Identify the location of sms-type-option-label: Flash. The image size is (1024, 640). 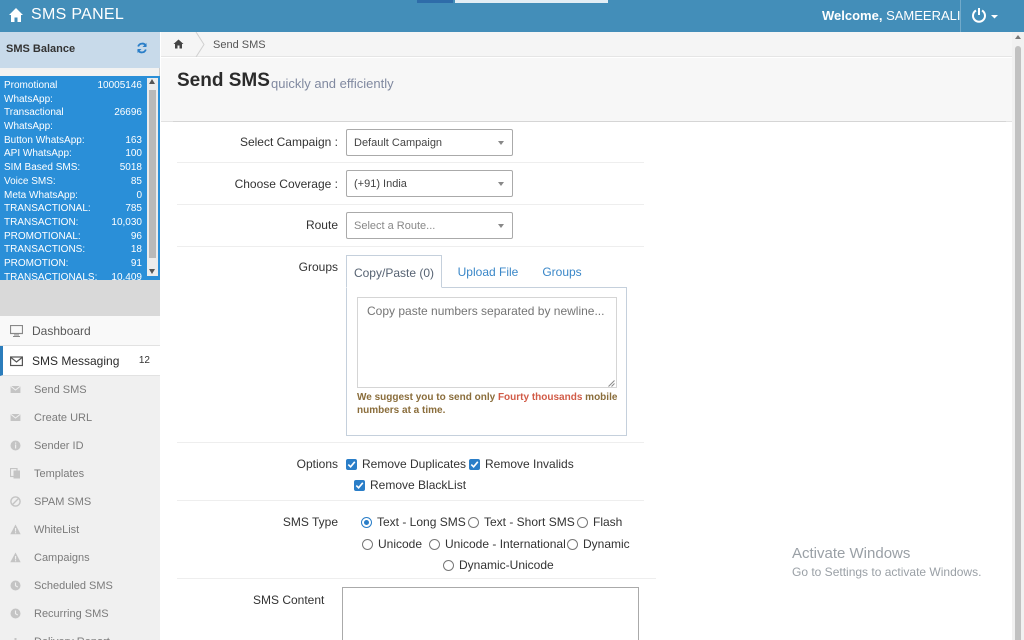
(607, 522).